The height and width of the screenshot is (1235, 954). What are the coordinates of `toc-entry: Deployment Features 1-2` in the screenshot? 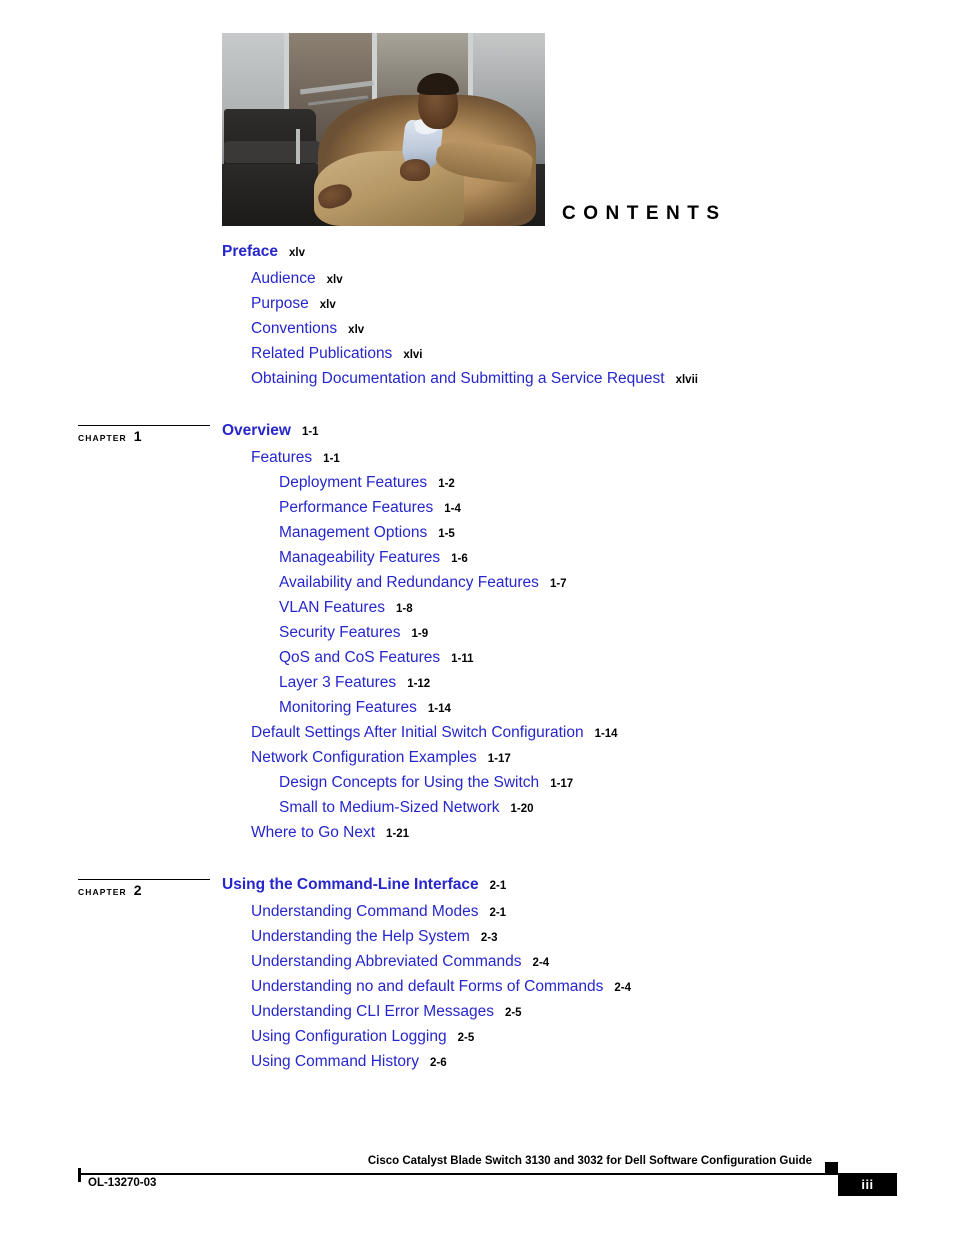 It's located at (477, 486).